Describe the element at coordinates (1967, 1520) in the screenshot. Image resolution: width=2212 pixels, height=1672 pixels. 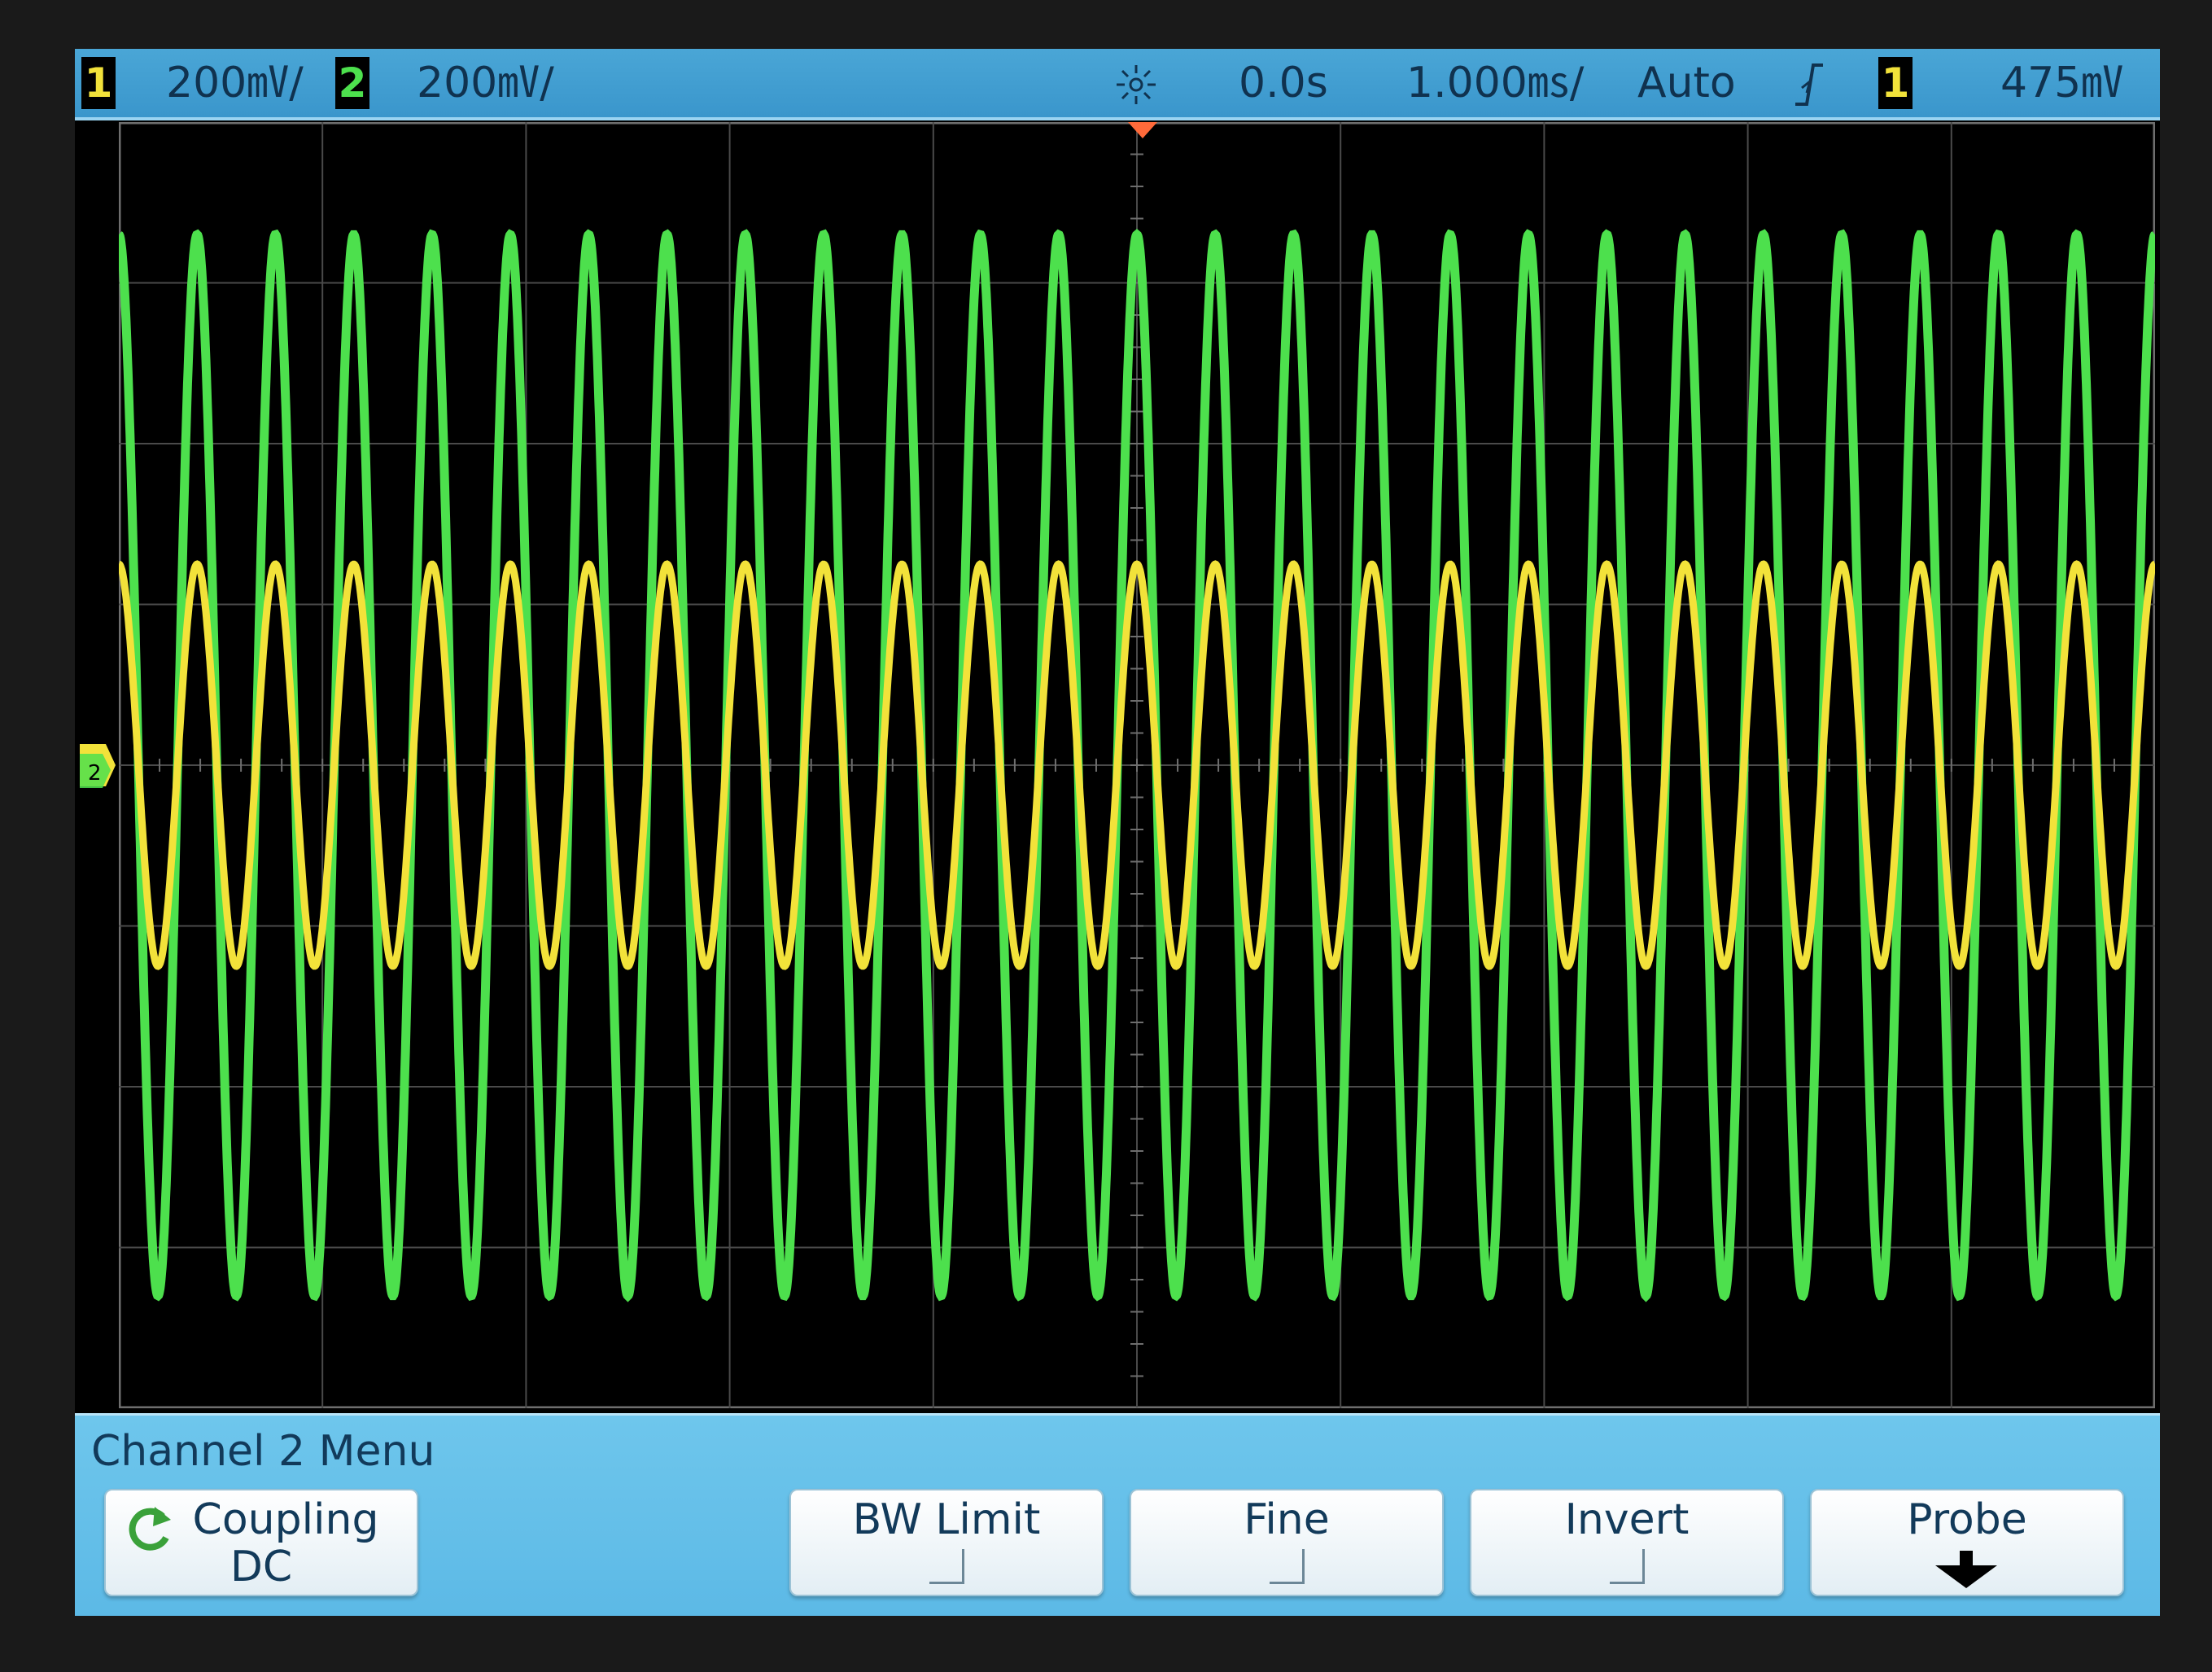
I see `probe-label: Probe` at that location.